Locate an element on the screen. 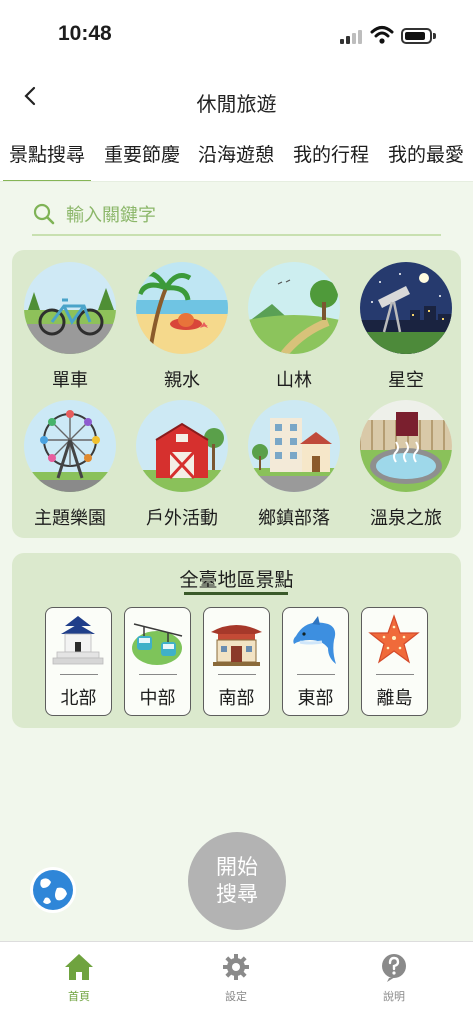  tab-my-itinerary: 我的行程 is located at coordinates (331, 153).